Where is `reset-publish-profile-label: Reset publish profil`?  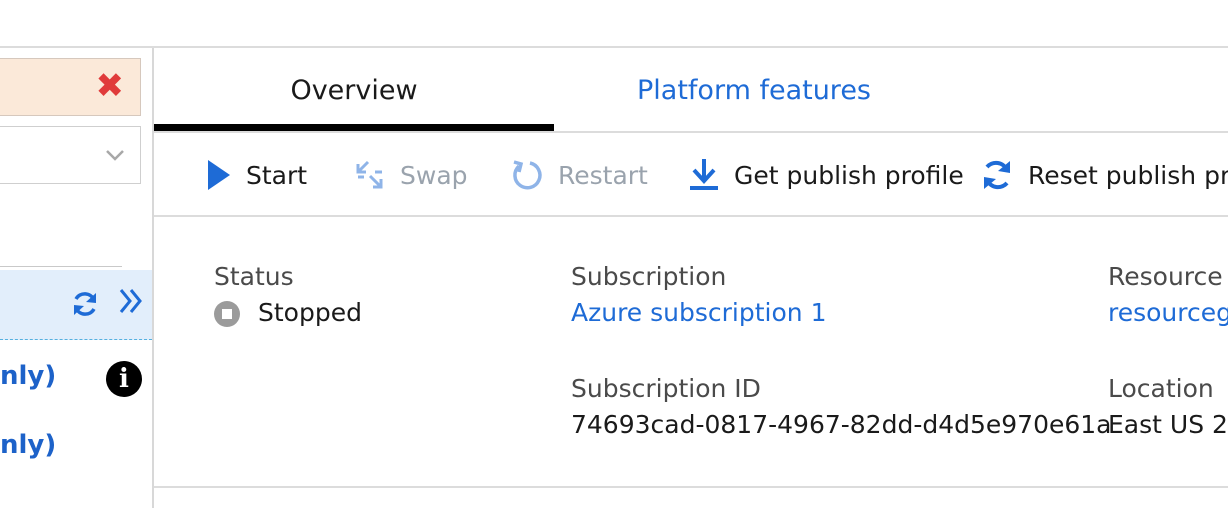
reset-publish-profile-label: Reset publish profil is located at coordinates (1128, 175).